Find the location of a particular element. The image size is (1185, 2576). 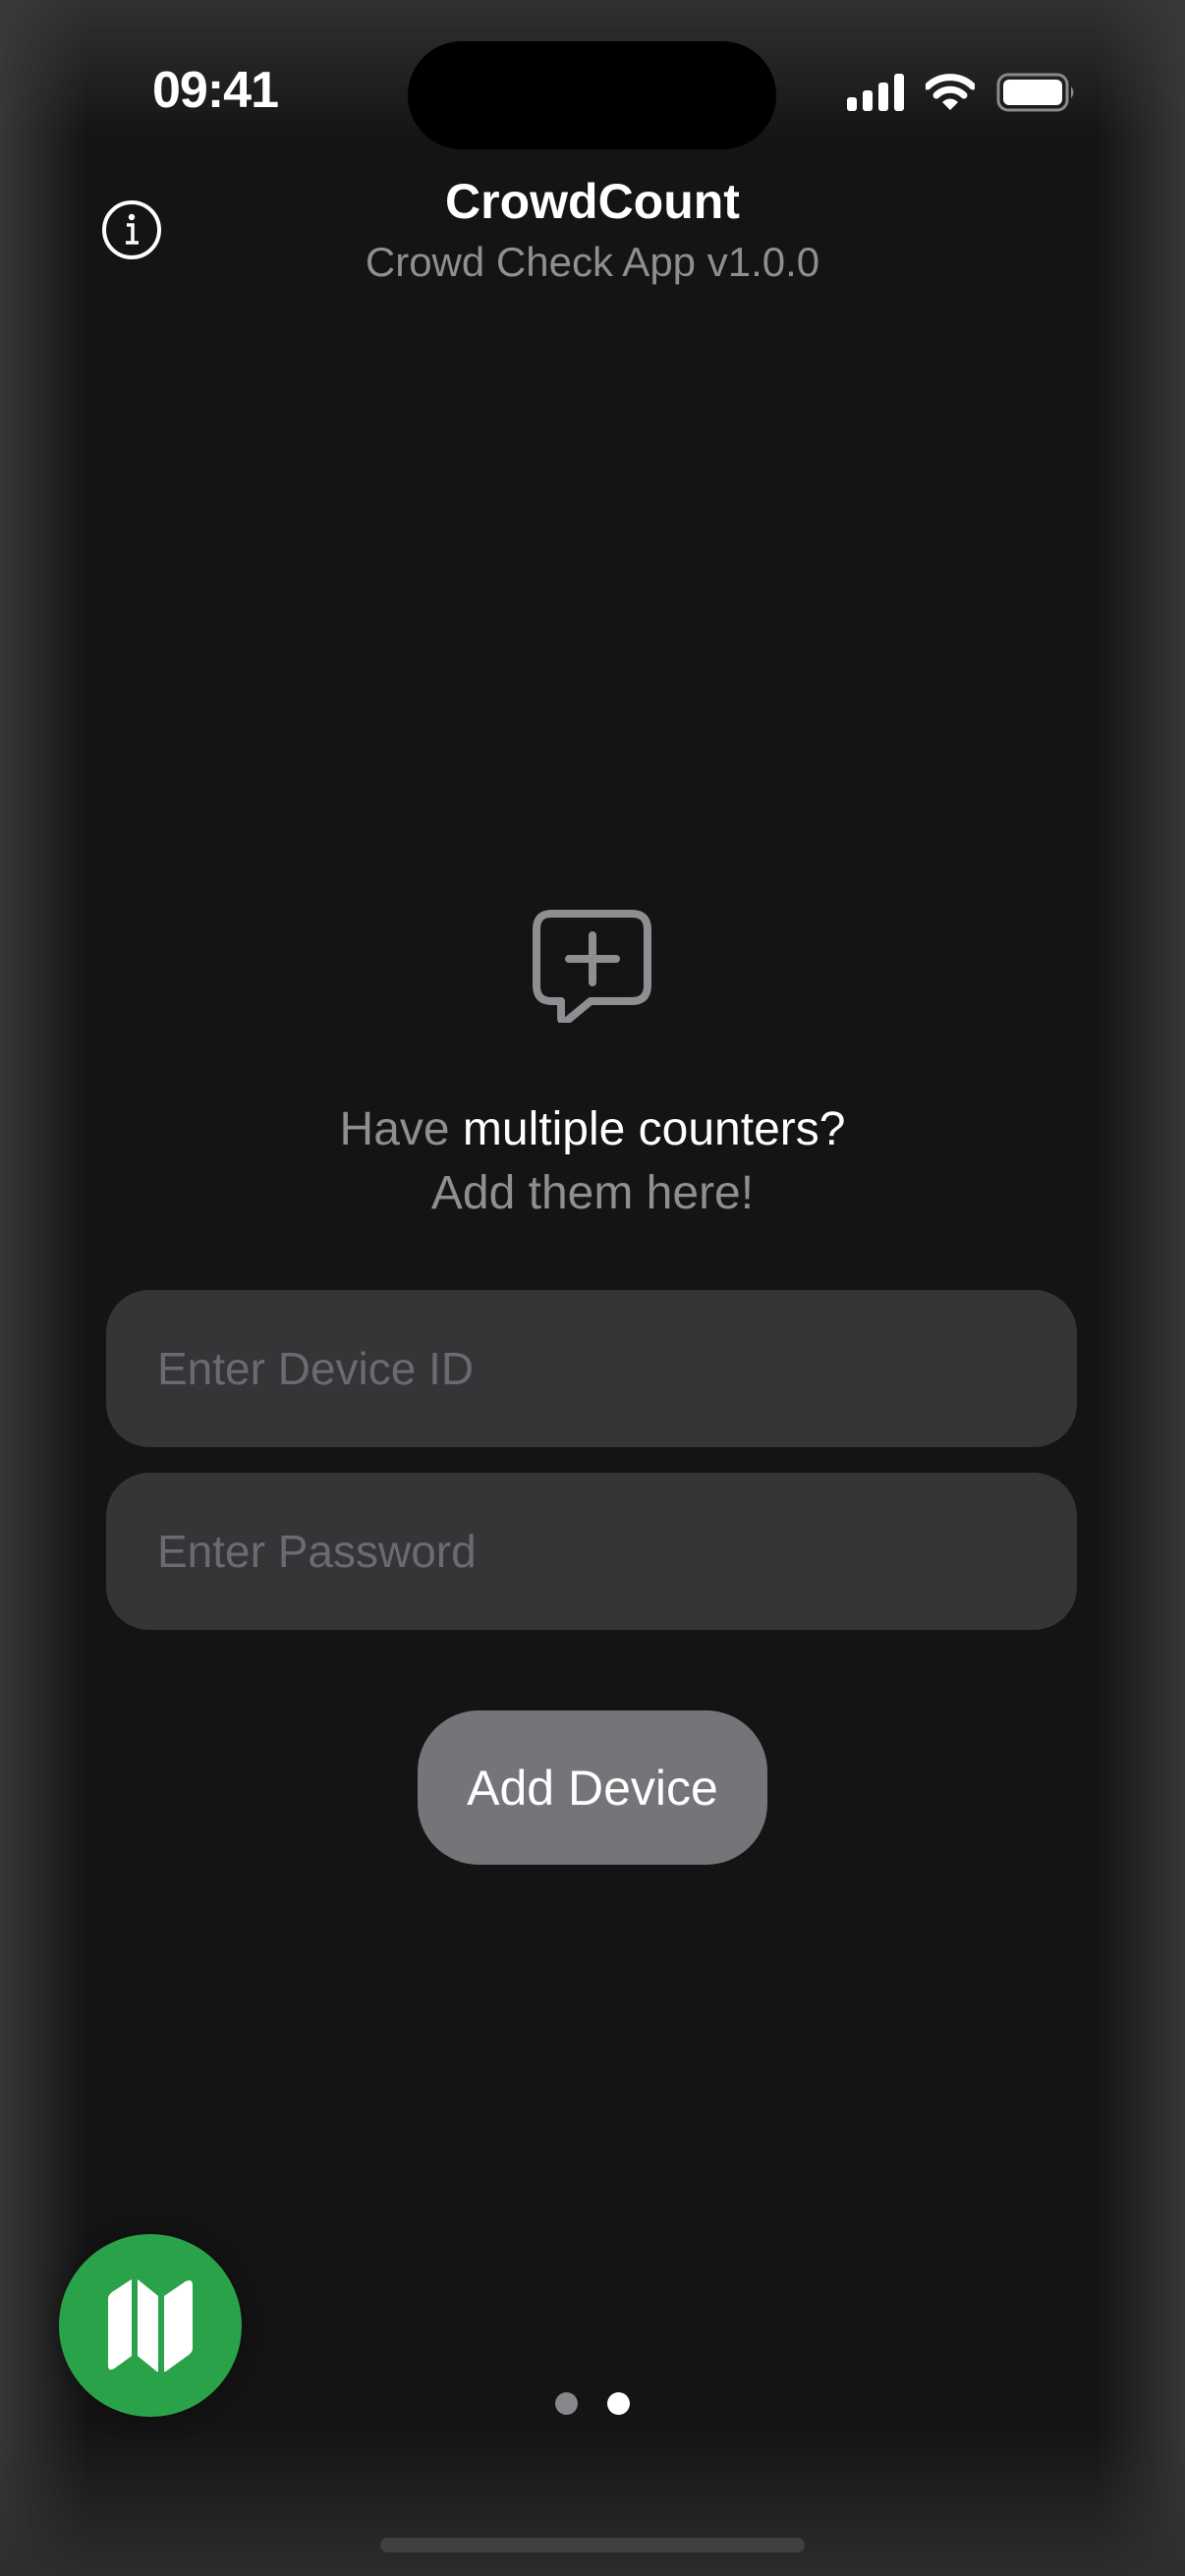

headline-muted-text: Have is located at coordinates (401, 1129).